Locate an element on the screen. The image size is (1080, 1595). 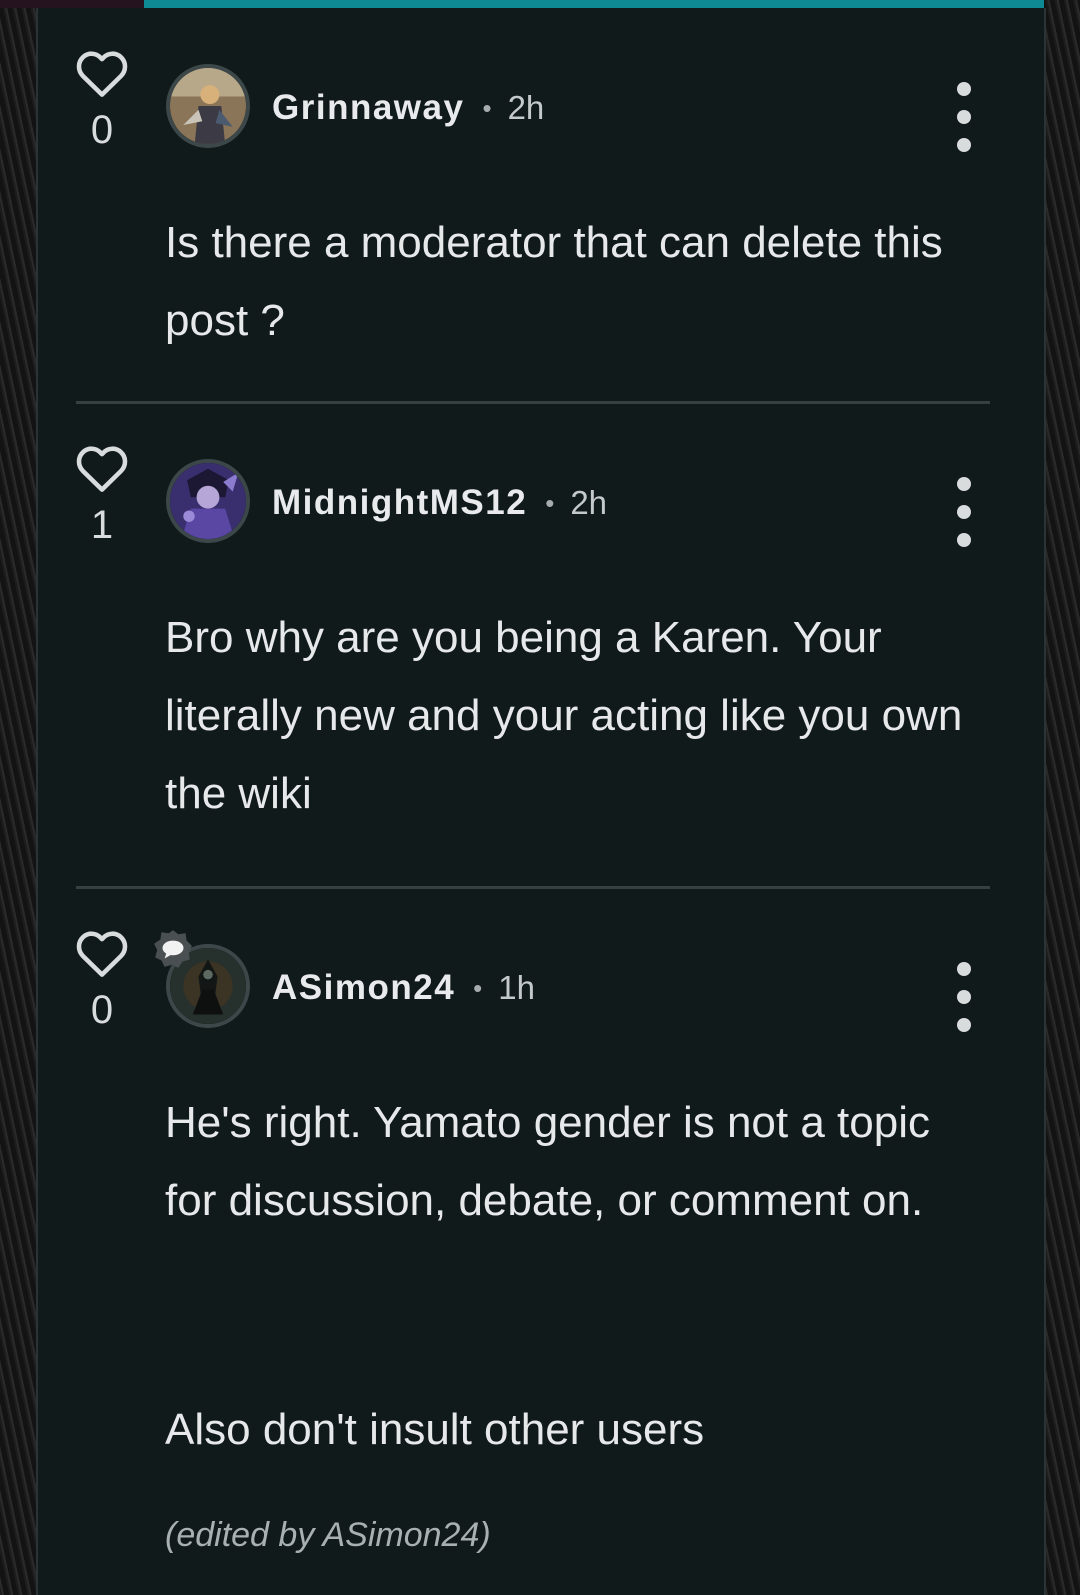
background-left is located at coordinates (18, 797).